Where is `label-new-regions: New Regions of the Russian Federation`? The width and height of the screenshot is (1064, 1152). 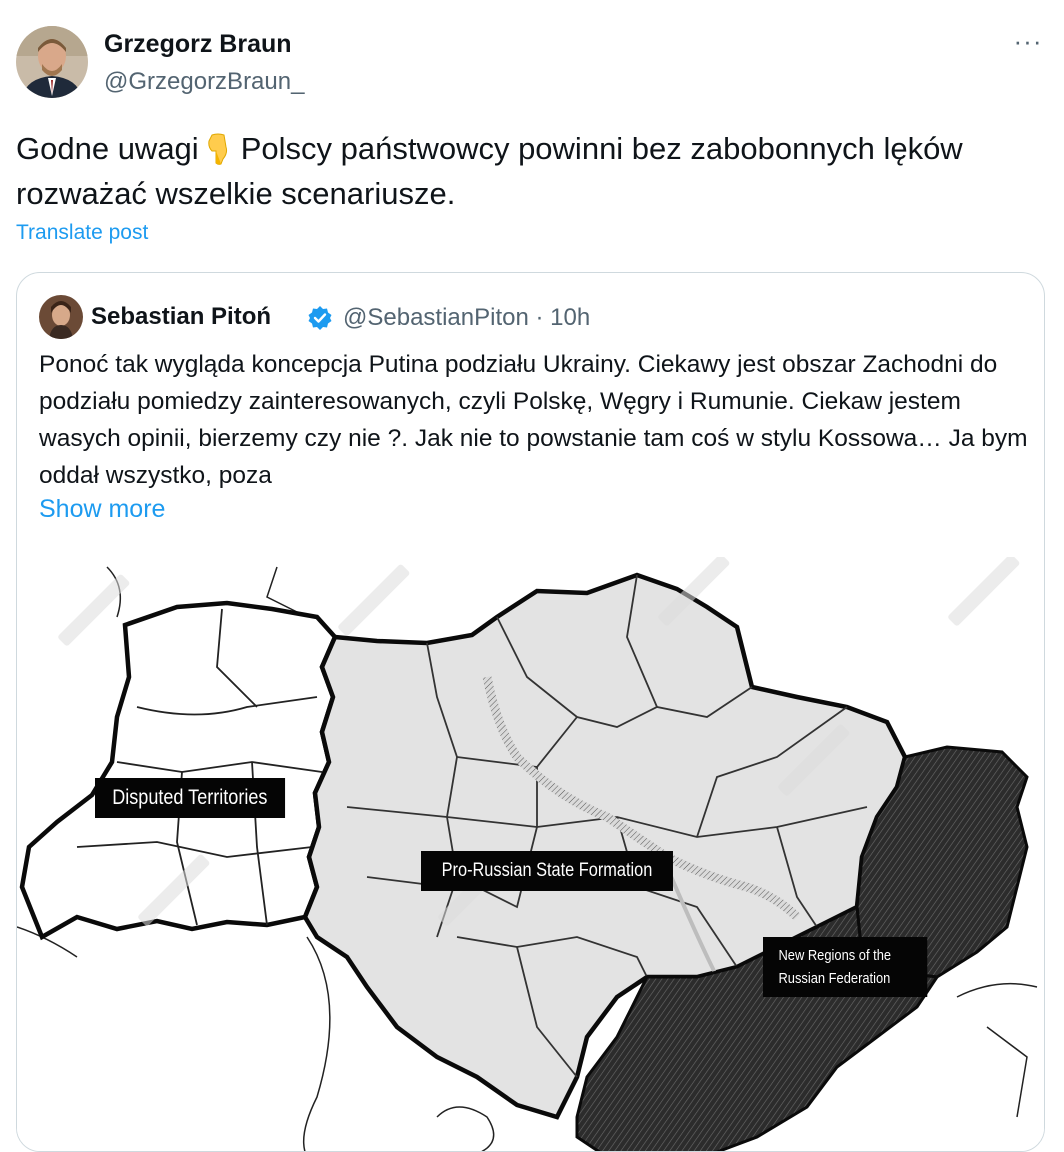
label-new-regions: New Regions of the Russian Federation is located at coordinates (845, 967).